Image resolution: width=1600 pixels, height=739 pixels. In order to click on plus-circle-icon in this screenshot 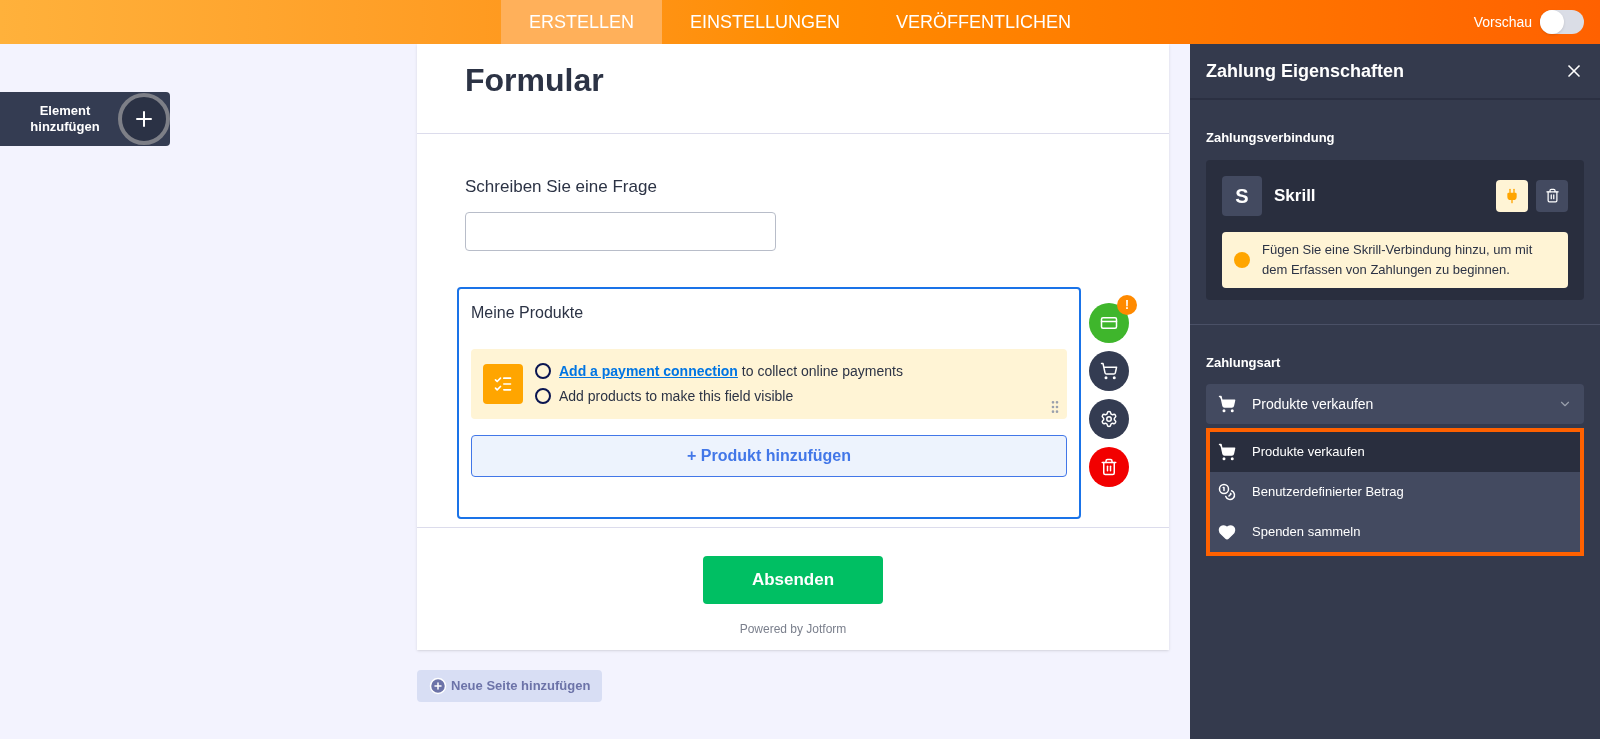, I will do `click(438, 685)`.